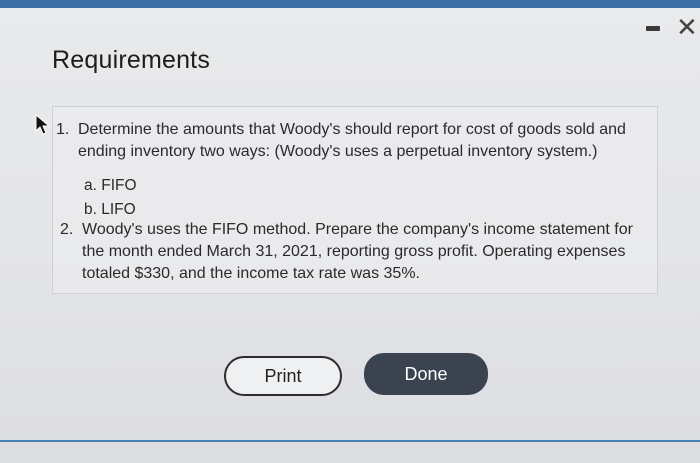 This screenshot has width=700, height=463. I want to click on requirement-number: 1., so click(63, 129).